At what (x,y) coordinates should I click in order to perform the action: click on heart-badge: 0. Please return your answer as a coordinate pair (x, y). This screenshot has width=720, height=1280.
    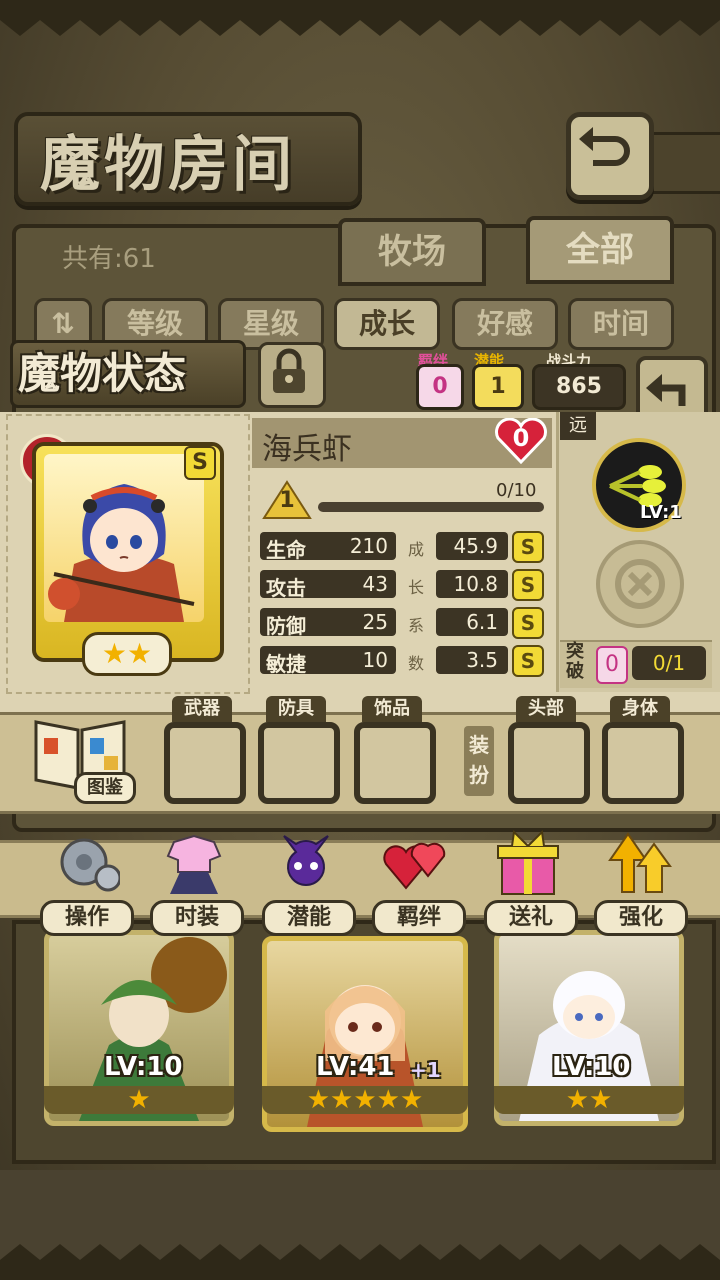
    Looking at the image, I should click on (521, 441).